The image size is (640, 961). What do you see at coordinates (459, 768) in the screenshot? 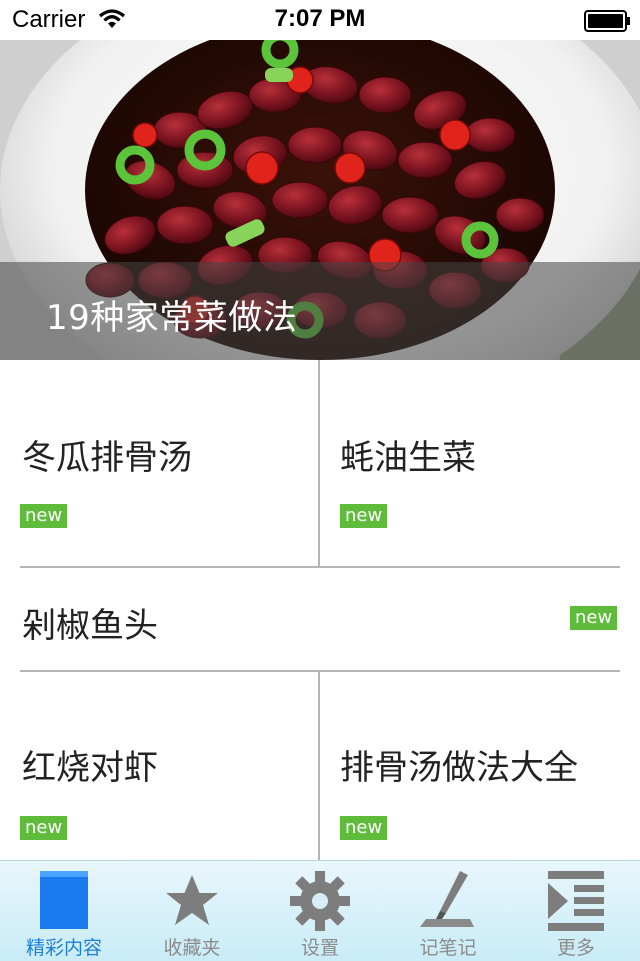
I see `recipe-title: 排骨汤做法大全` at bounding box center [459, 768].